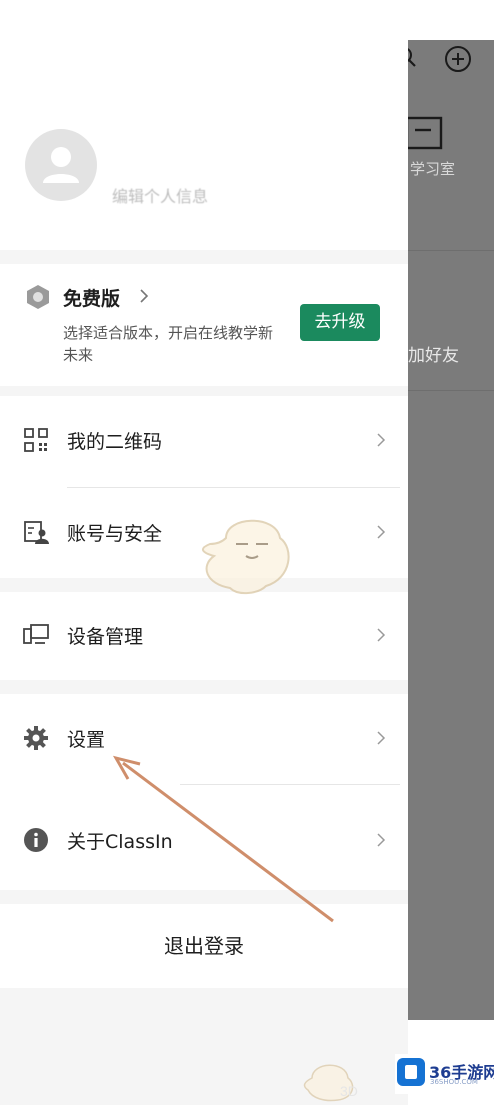 This screenshot has width=494, height=1105. I want to click on site-watermark-badge: 36手游网 36SHOU.COM, so click(444, 1074).